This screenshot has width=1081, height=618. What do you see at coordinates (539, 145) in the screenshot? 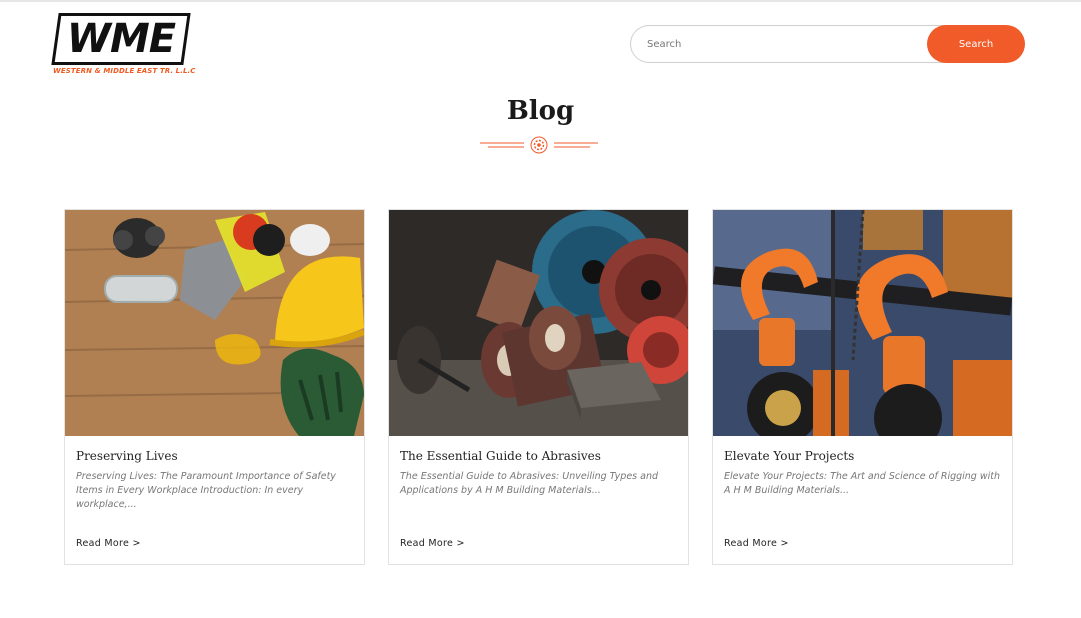
I see `title-divider-icon` at bounding box center [539, 145].